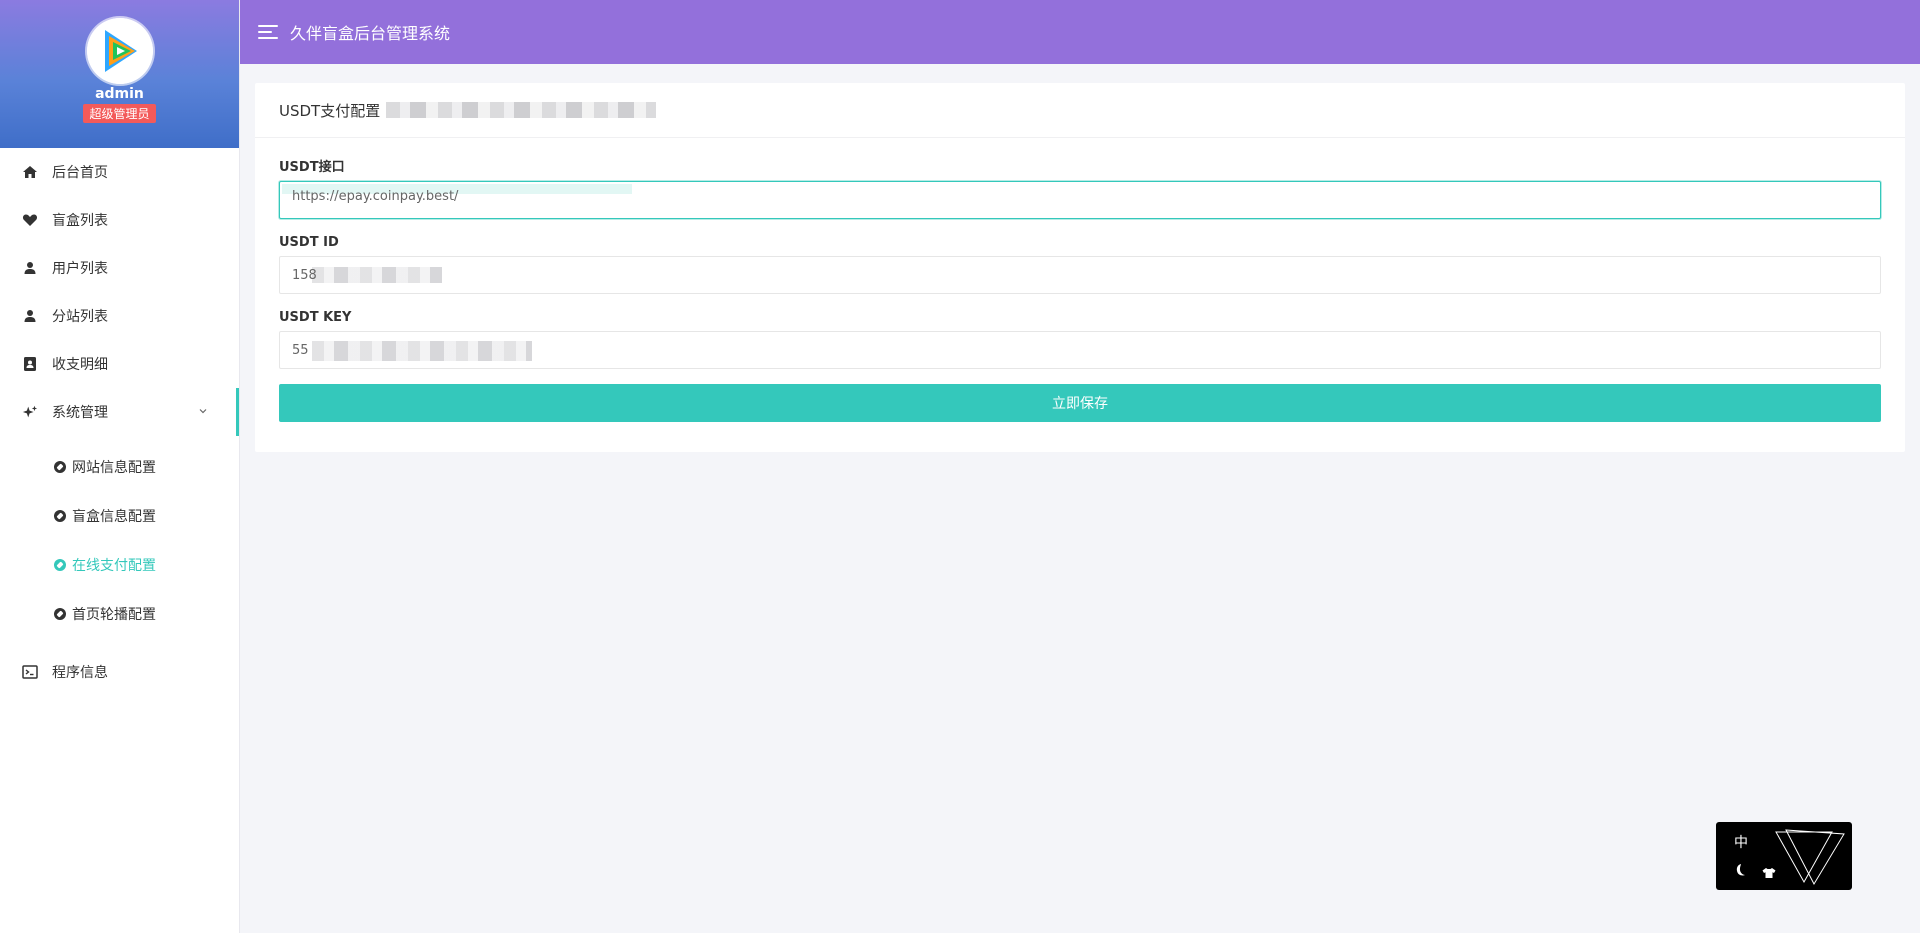 The image size is (1920, 933). What do you see at coordinates (304, 275) in the screenshot?
I see `usdt-id-value: 158` at bounding box center [304, 275].